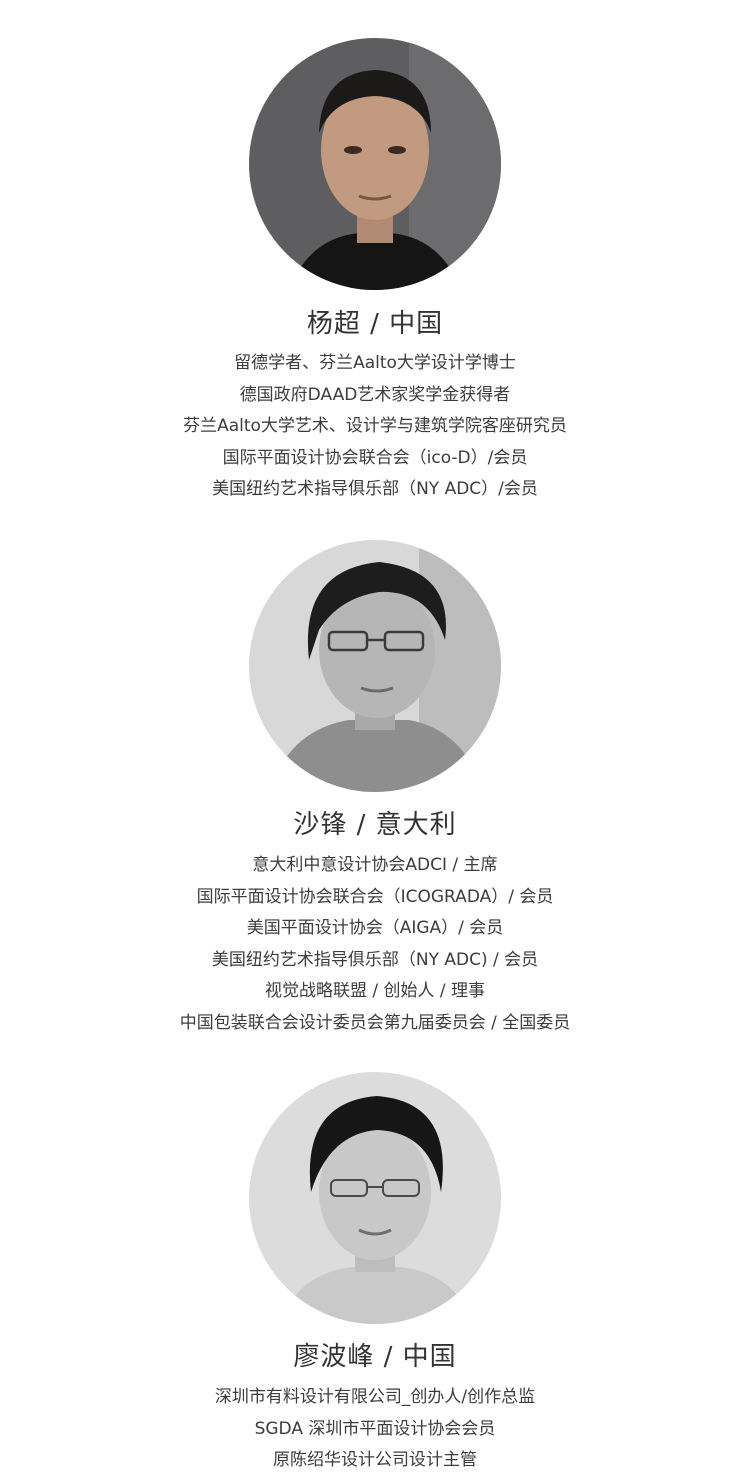  I want to click on credential-line: 深圳市有料设计有限公司_创办人/创作总监, so click(375, 1397).